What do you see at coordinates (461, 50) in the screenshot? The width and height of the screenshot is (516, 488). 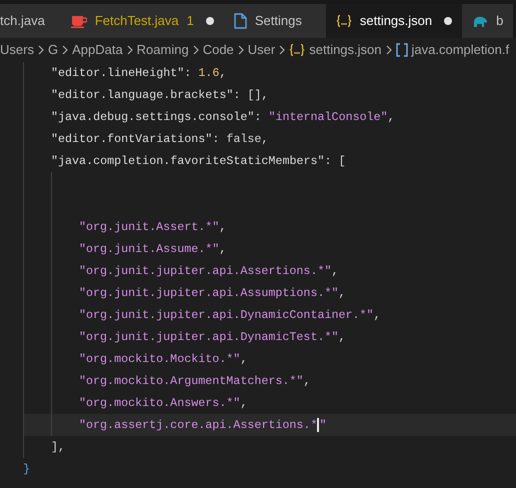 I see `breadcrumb-item: java.completion.f` at bounding box center [461, 50].